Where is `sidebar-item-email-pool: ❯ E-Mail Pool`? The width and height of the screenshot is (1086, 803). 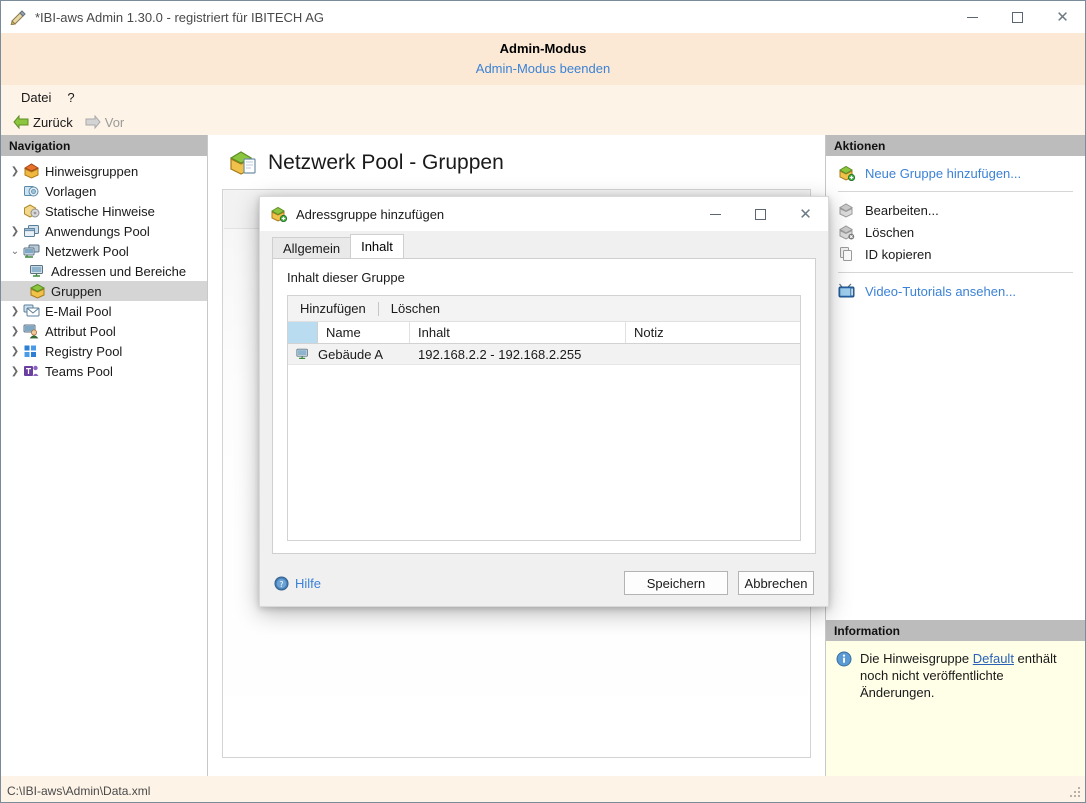 sidebar-item-email-pool: ❯ E-Mail Pool is located at coordinates (104, 311).